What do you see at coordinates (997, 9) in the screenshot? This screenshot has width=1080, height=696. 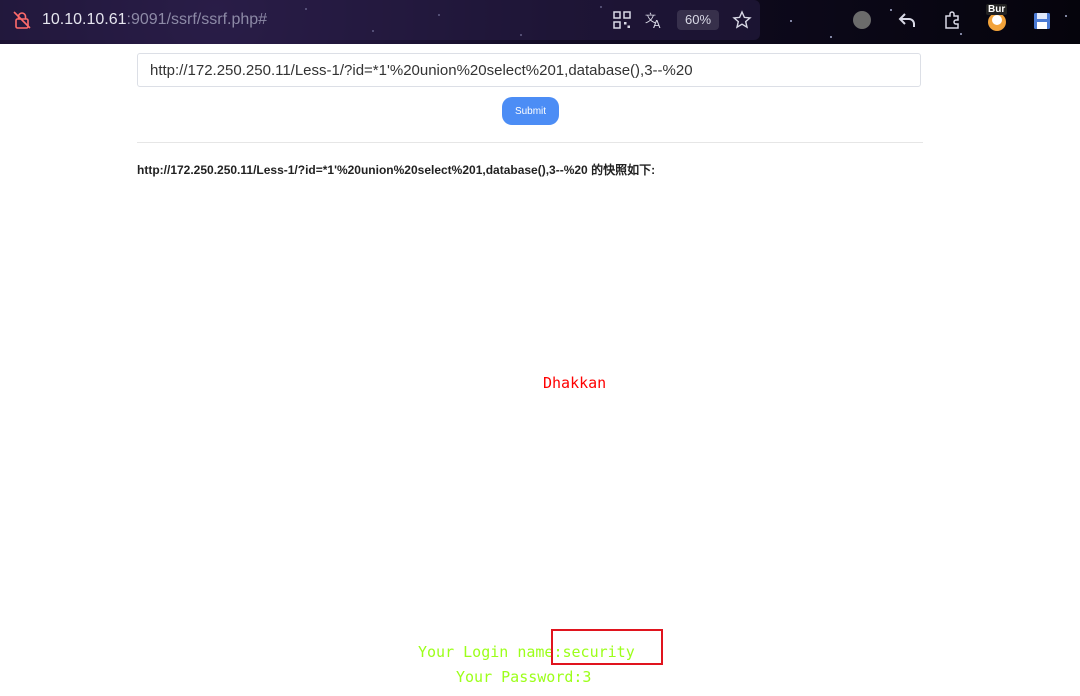 I see `burp-label: Bur` at bounding box center [997, 9].